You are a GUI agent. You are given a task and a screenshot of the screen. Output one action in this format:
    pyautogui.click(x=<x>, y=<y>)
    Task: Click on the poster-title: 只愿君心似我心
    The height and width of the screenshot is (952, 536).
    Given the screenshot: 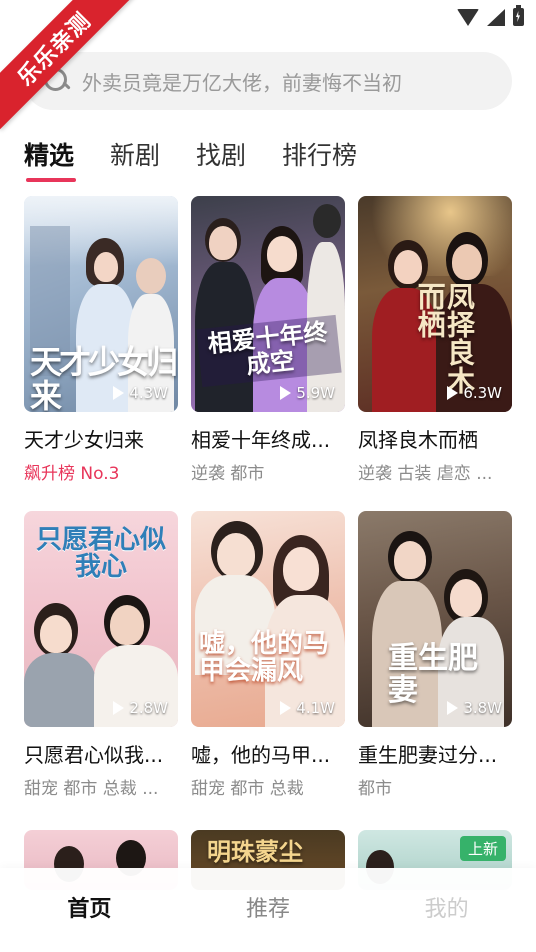 What is the action you would take?
    pyautogui.click(x=101, y=554)
    